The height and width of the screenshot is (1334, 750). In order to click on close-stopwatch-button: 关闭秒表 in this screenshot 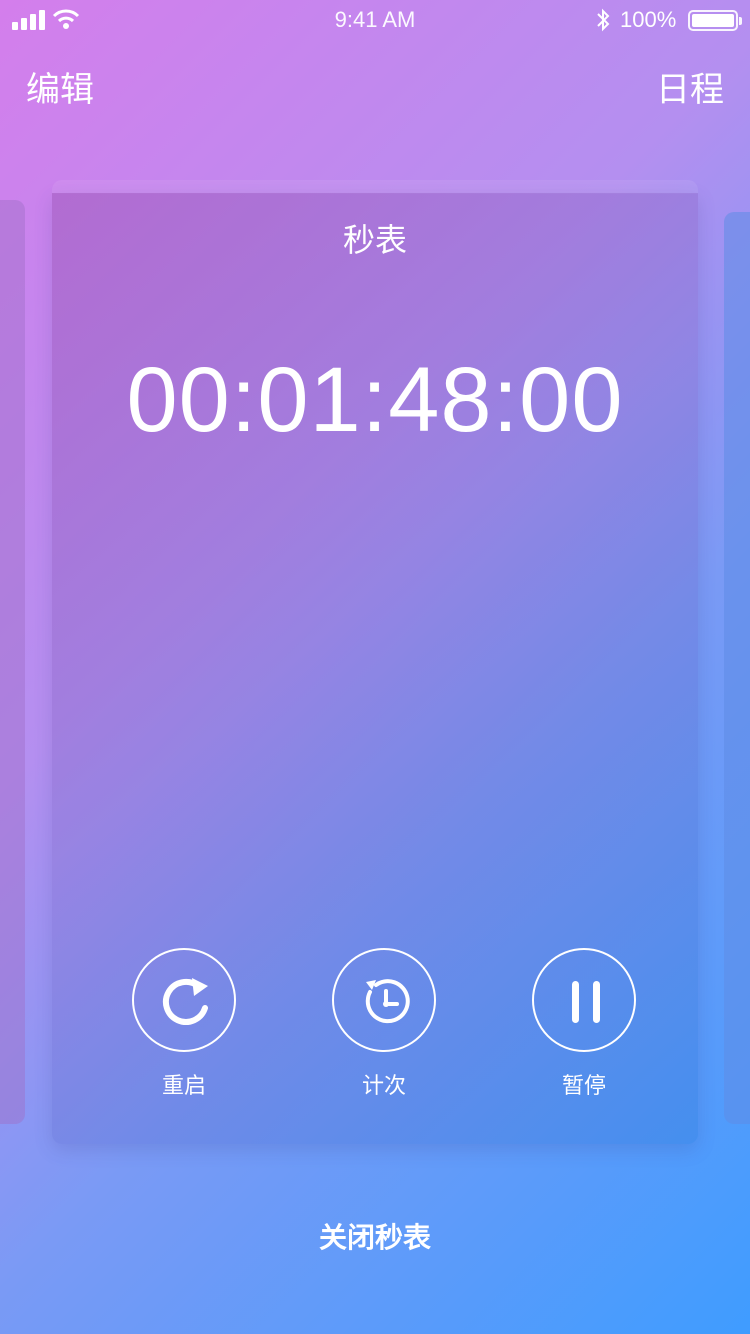, I will do `click(375, 1236)`.